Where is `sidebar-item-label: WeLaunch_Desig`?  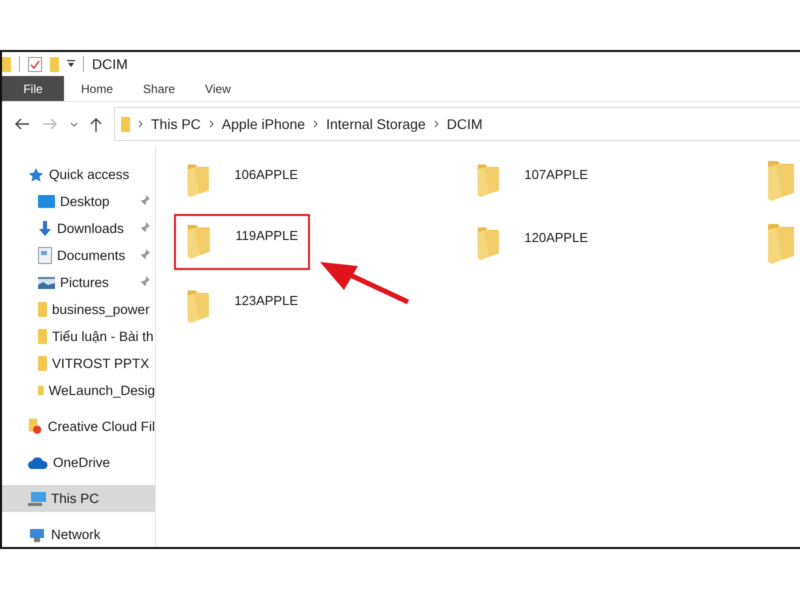 sidebar-item-label: WeLaunch_Desig is located at coordinates (101, 390).